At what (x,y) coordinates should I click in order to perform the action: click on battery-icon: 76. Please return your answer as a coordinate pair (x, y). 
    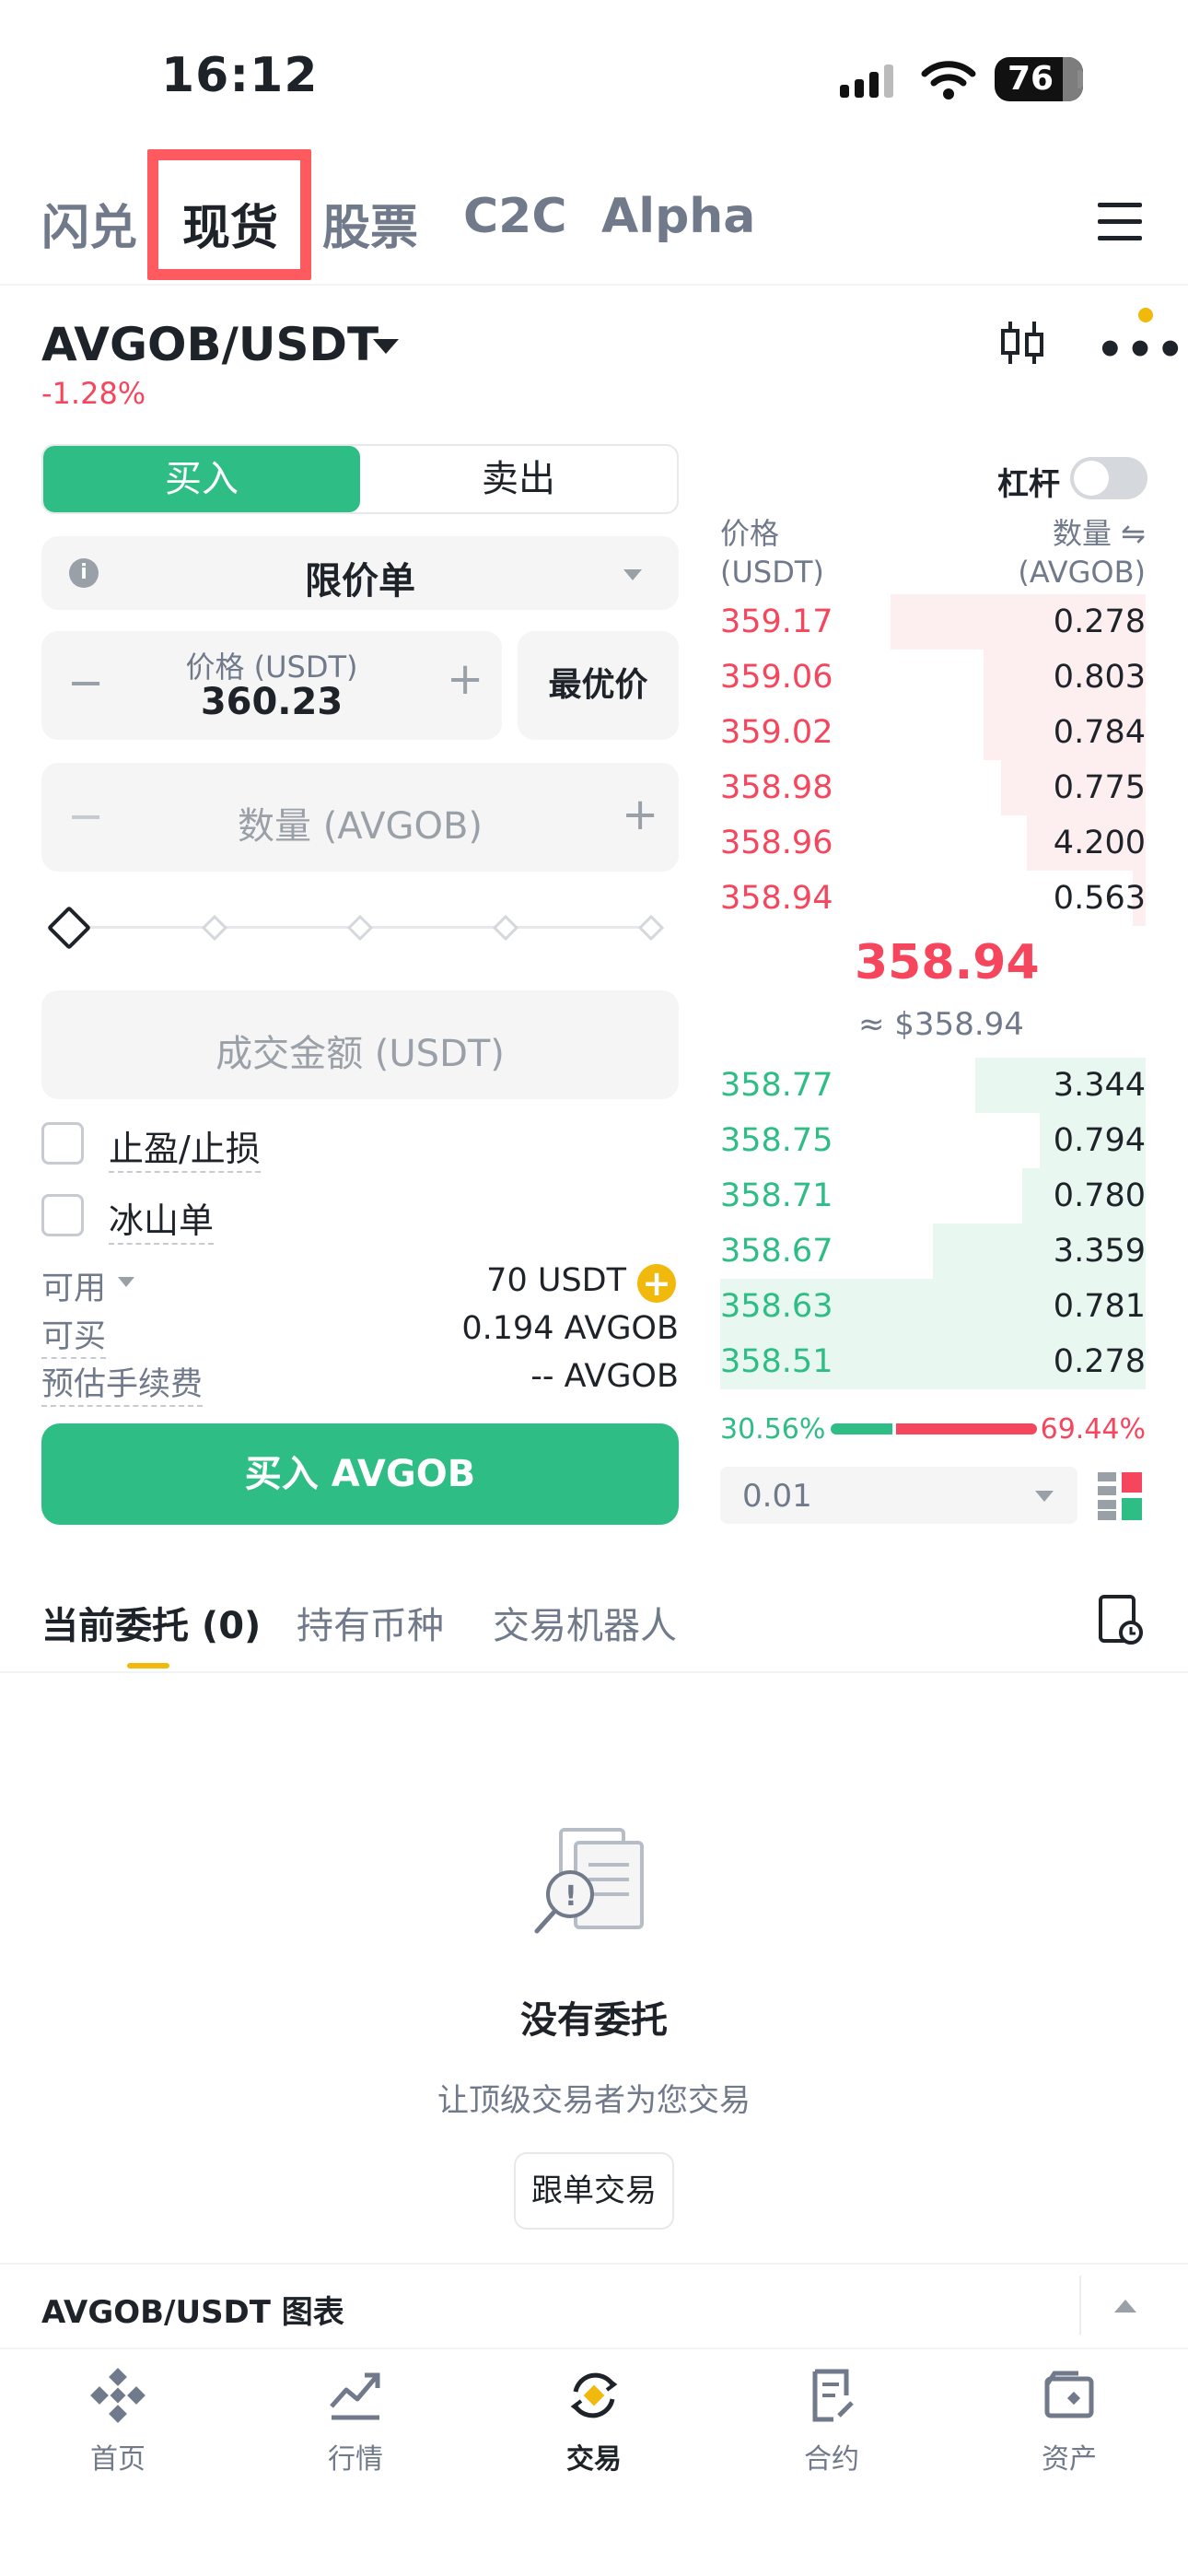
    Looking at the image, I should click on (1039, 79).